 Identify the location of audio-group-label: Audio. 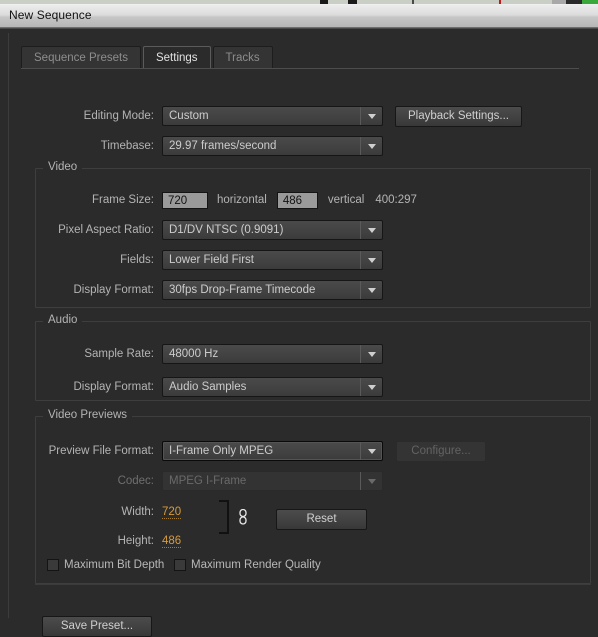
(63, 320).